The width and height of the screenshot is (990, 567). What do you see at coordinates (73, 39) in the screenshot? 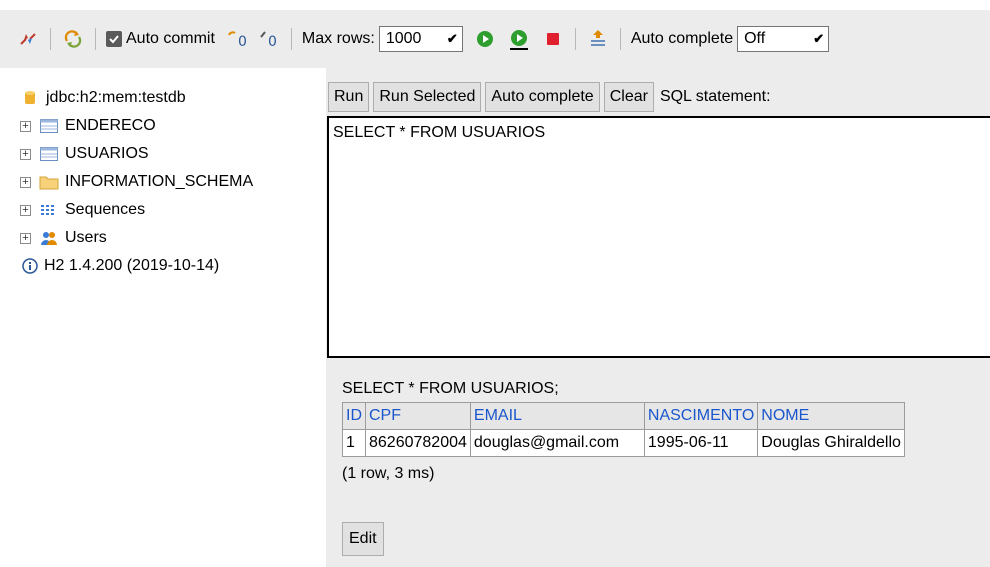
I see `refresh-icon` at bounding box center [73, 39].